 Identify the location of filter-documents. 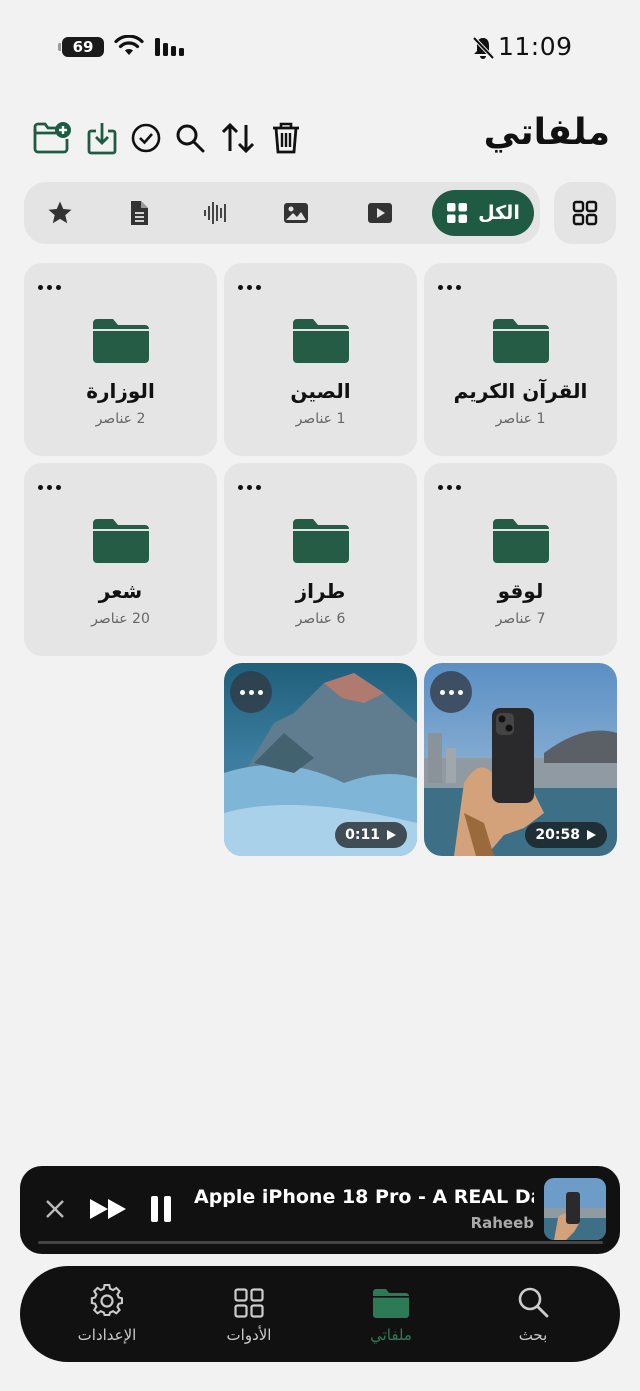
(139, 213).